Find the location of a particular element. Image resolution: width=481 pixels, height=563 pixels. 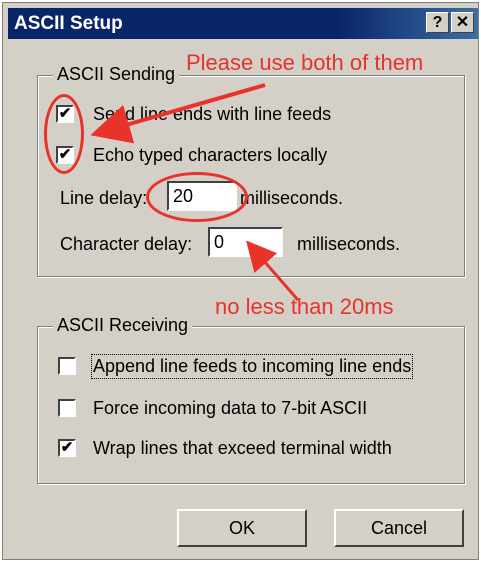

char-delay-label: Character delay: is located at coordinates (126, 244).